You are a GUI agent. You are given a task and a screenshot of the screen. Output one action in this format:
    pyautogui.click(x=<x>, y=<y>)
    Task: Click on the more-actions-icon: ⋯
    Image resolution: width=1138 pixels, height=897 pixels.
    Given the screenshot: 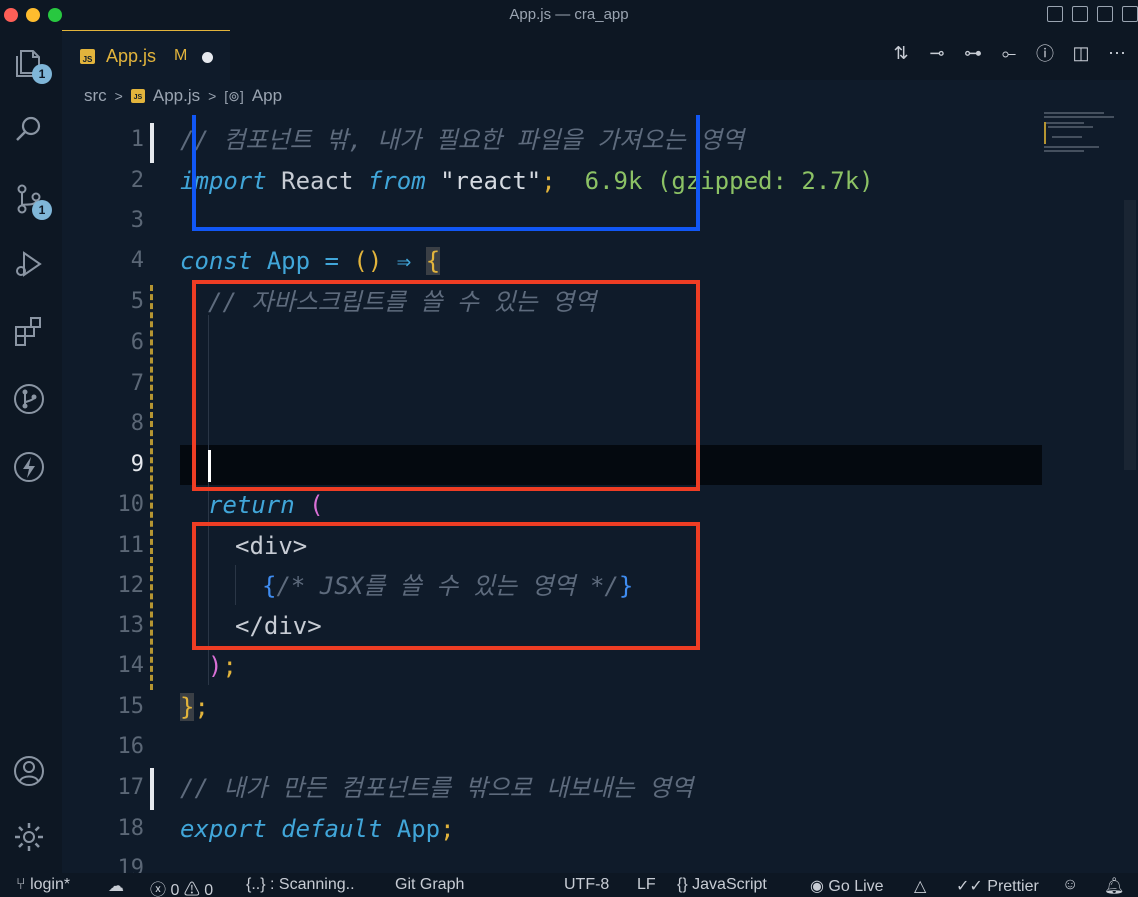 What is the action you would take?
    pyautogui.click(x=1117, y=53)
    